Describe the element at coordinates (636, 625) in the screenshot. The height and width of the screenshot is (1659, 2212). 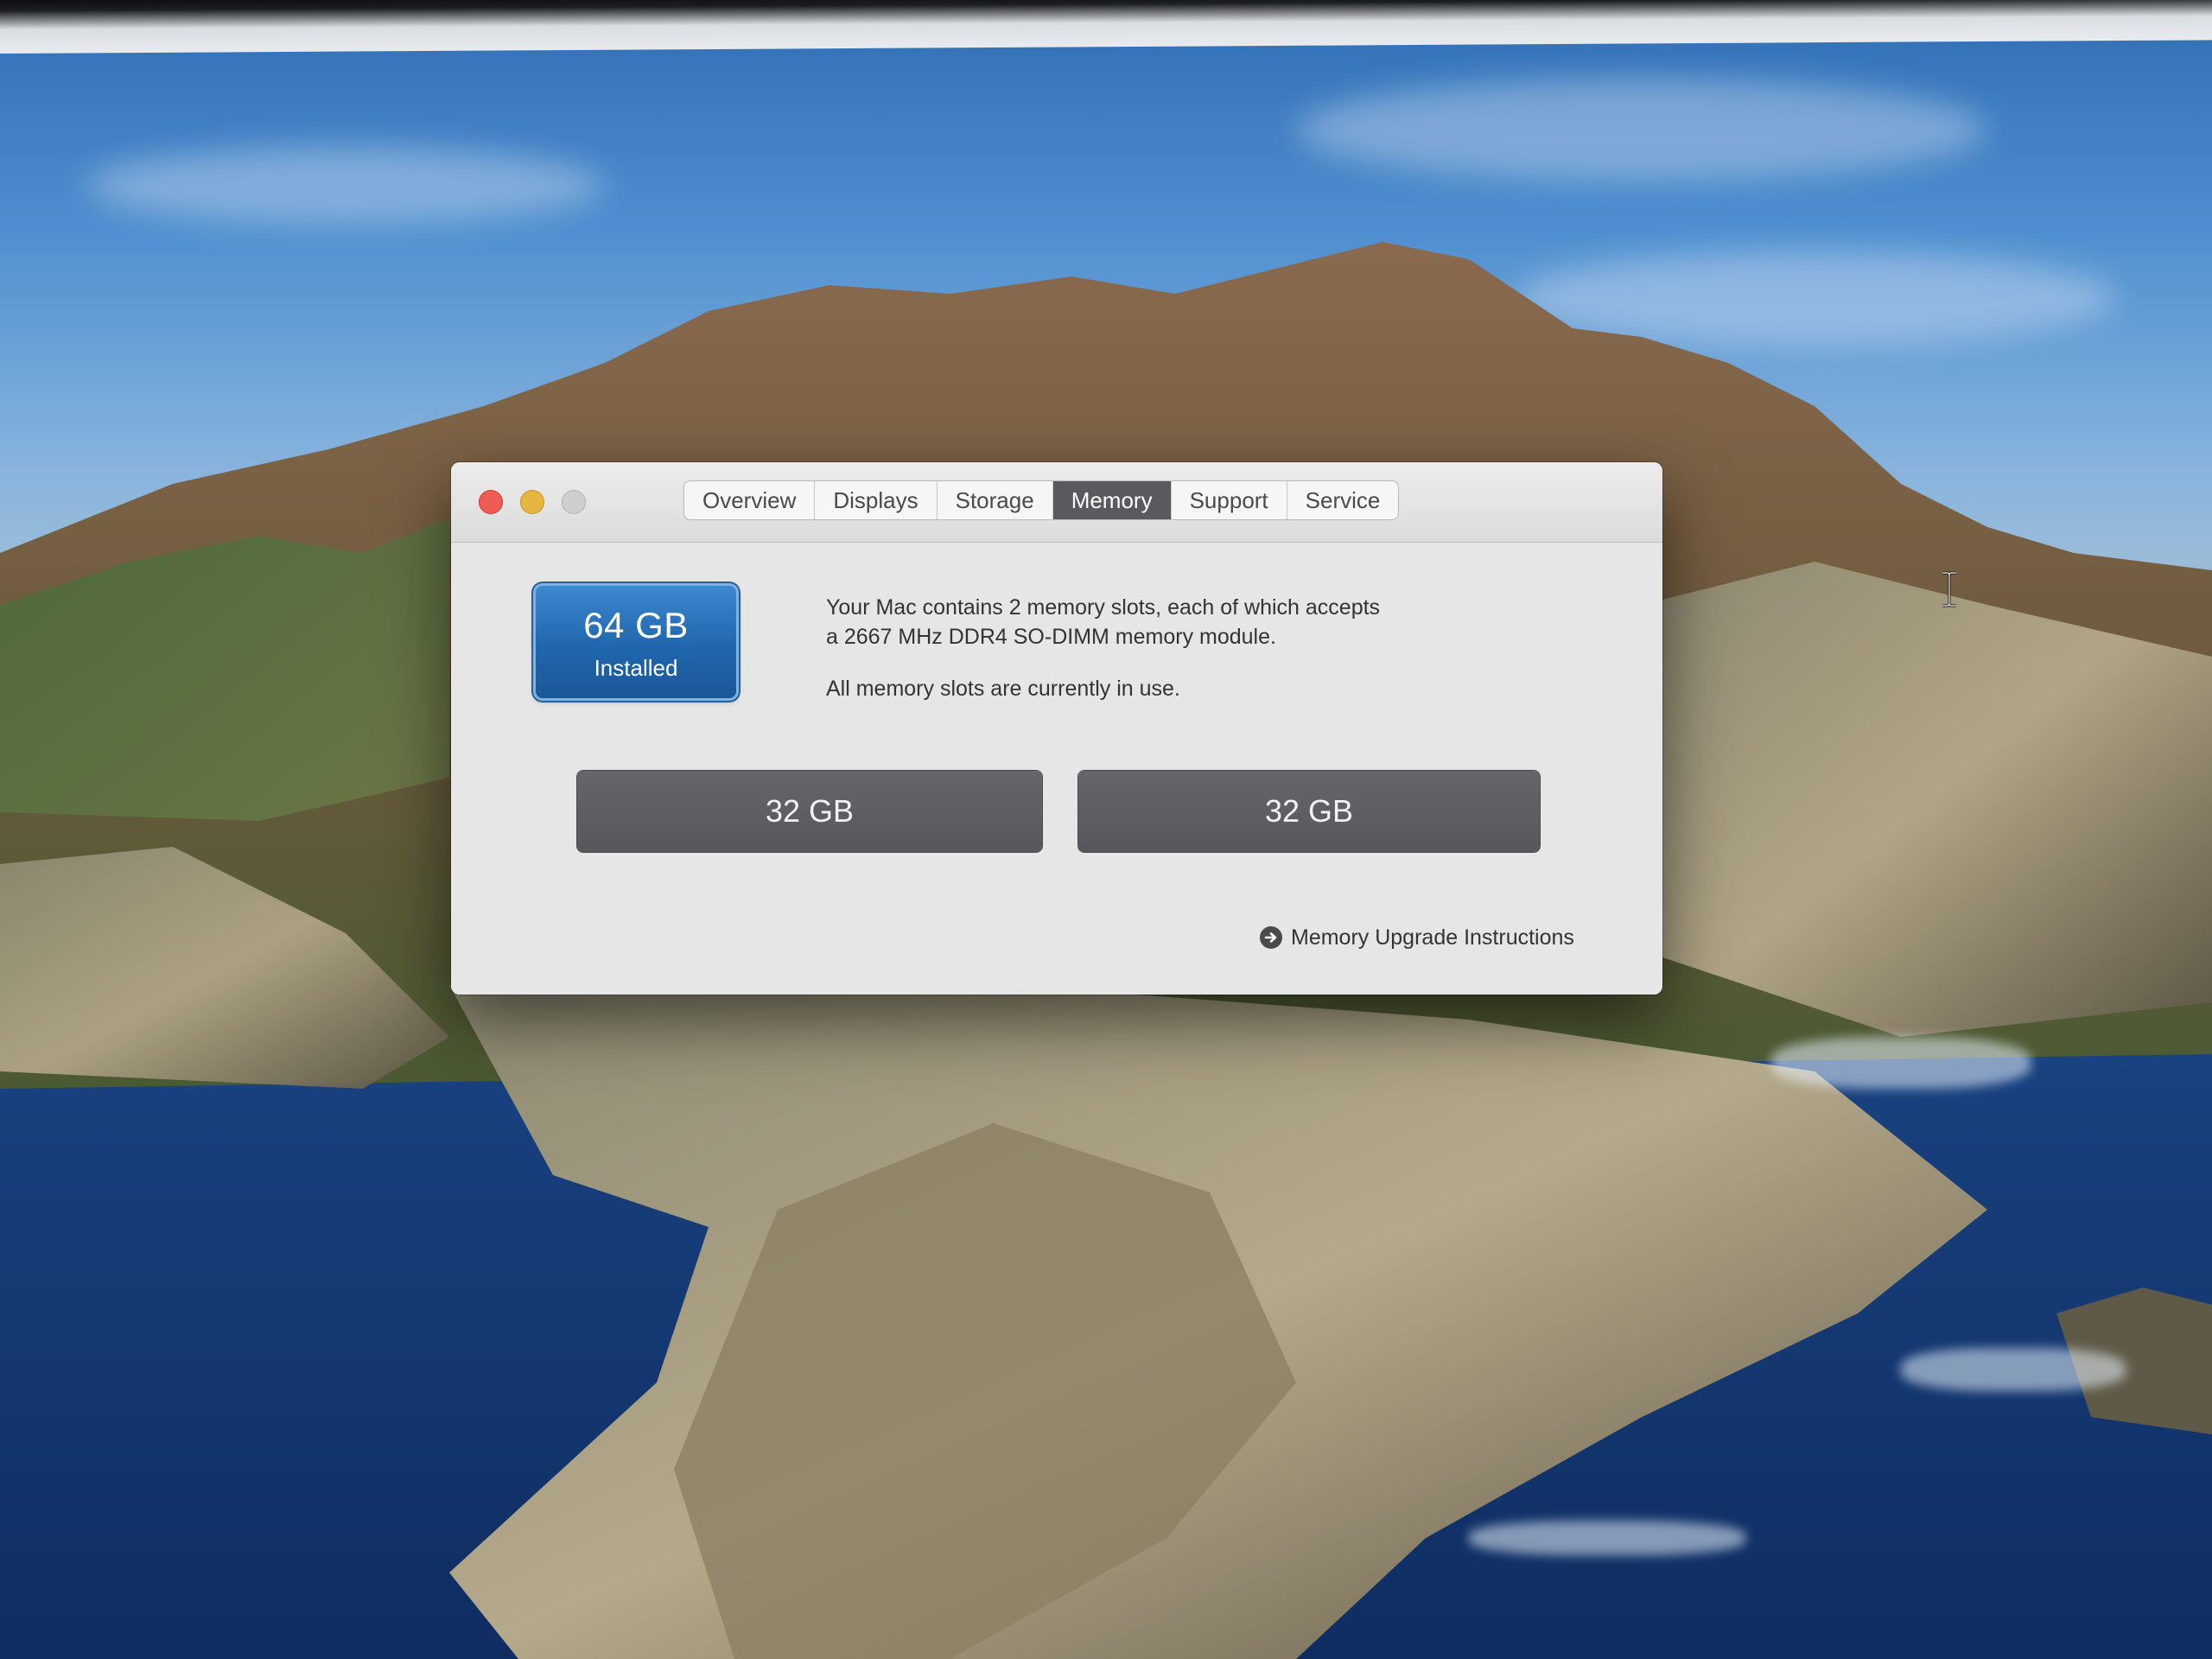
I see `installed-memory-size: 64 GB` at that location.